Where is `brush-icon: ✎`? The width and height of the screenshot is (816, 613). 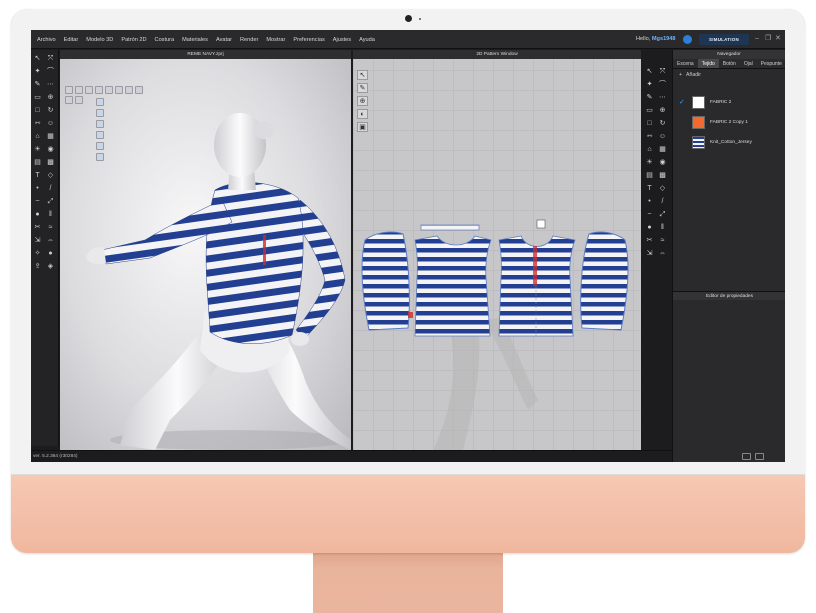
brush-icon: ✎ is located at coordinates (37, 85).